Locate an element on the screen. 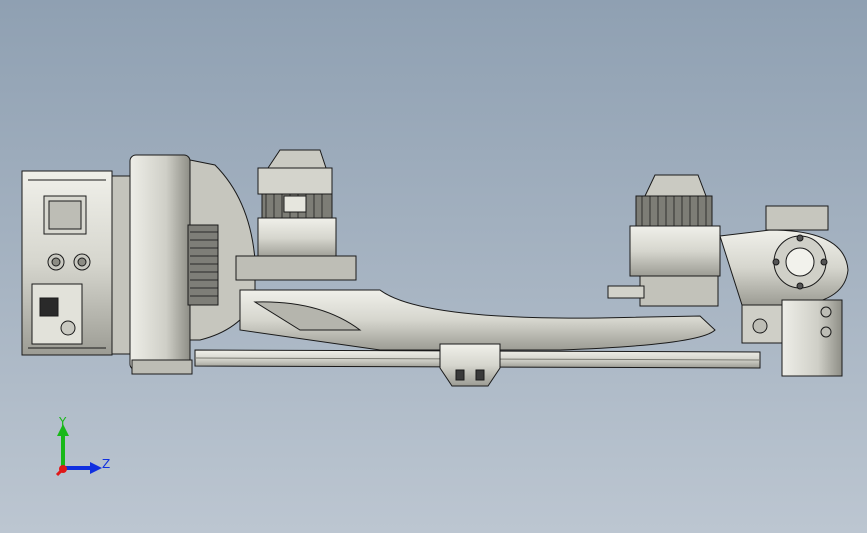  z-axis-label: Z is located at coordinates (106, 464).